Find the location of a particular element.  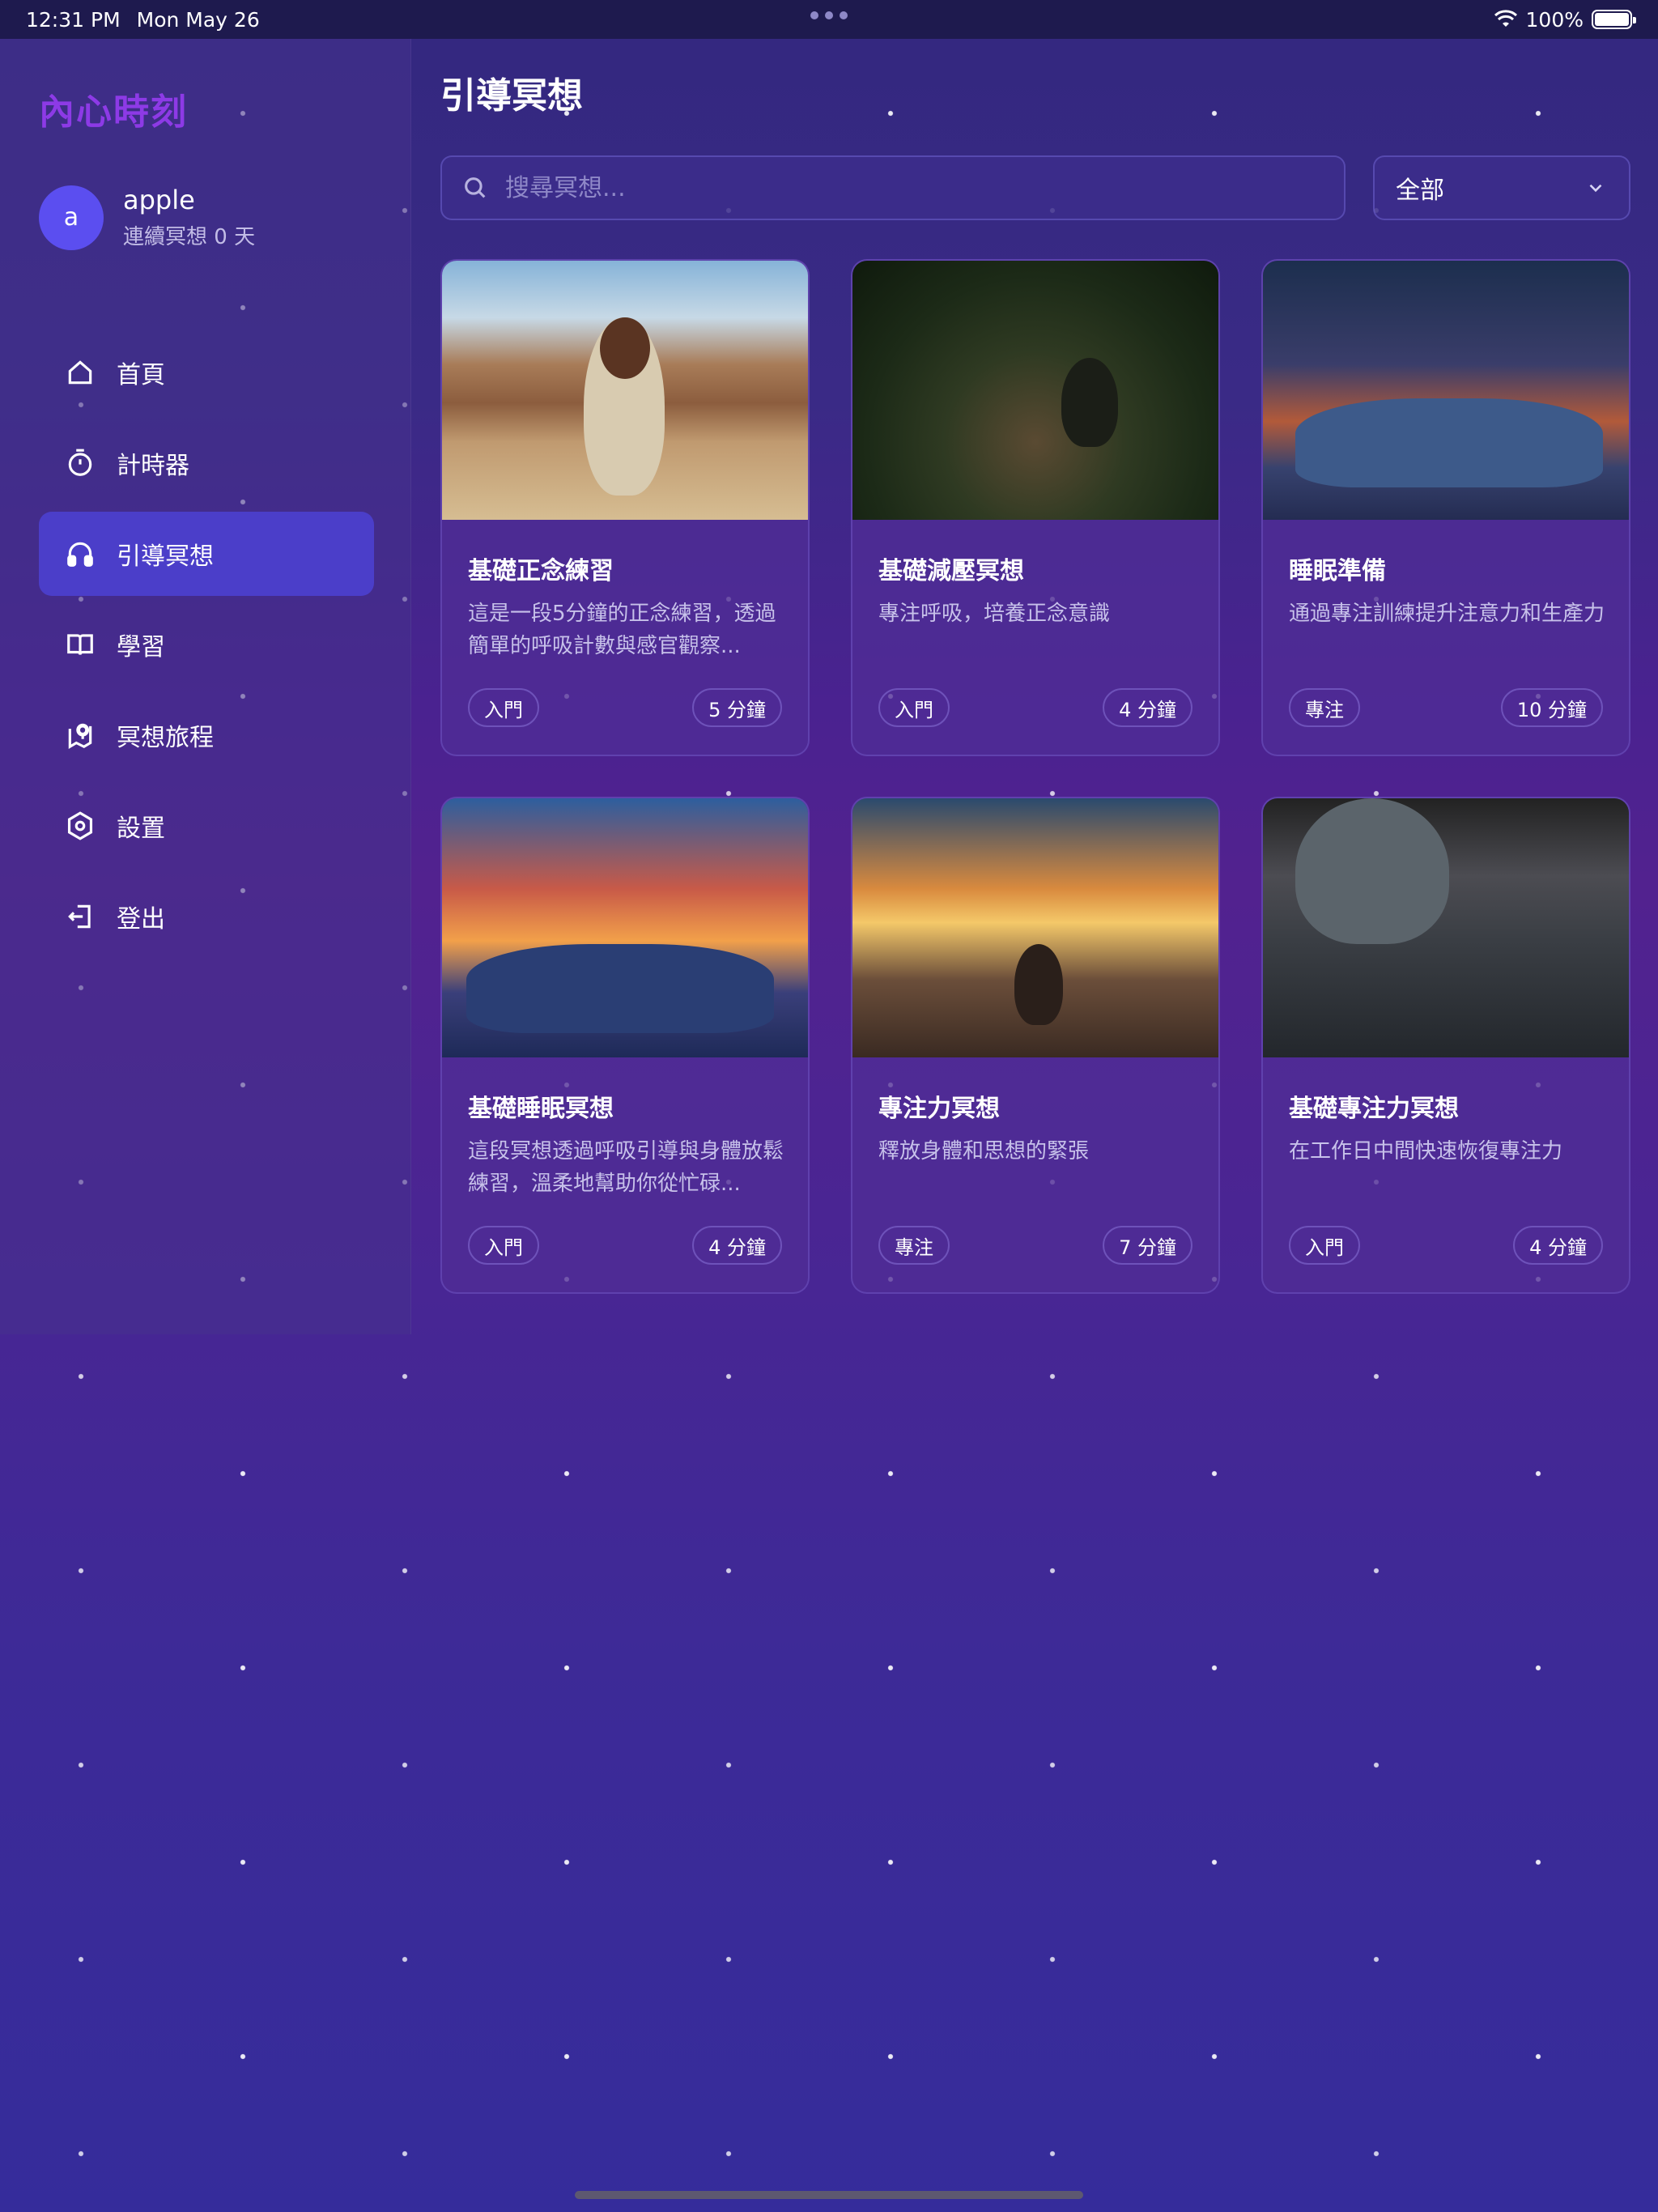

user-profile: a apple 連續冥想 0 天 is located at coordinates (147, 217).